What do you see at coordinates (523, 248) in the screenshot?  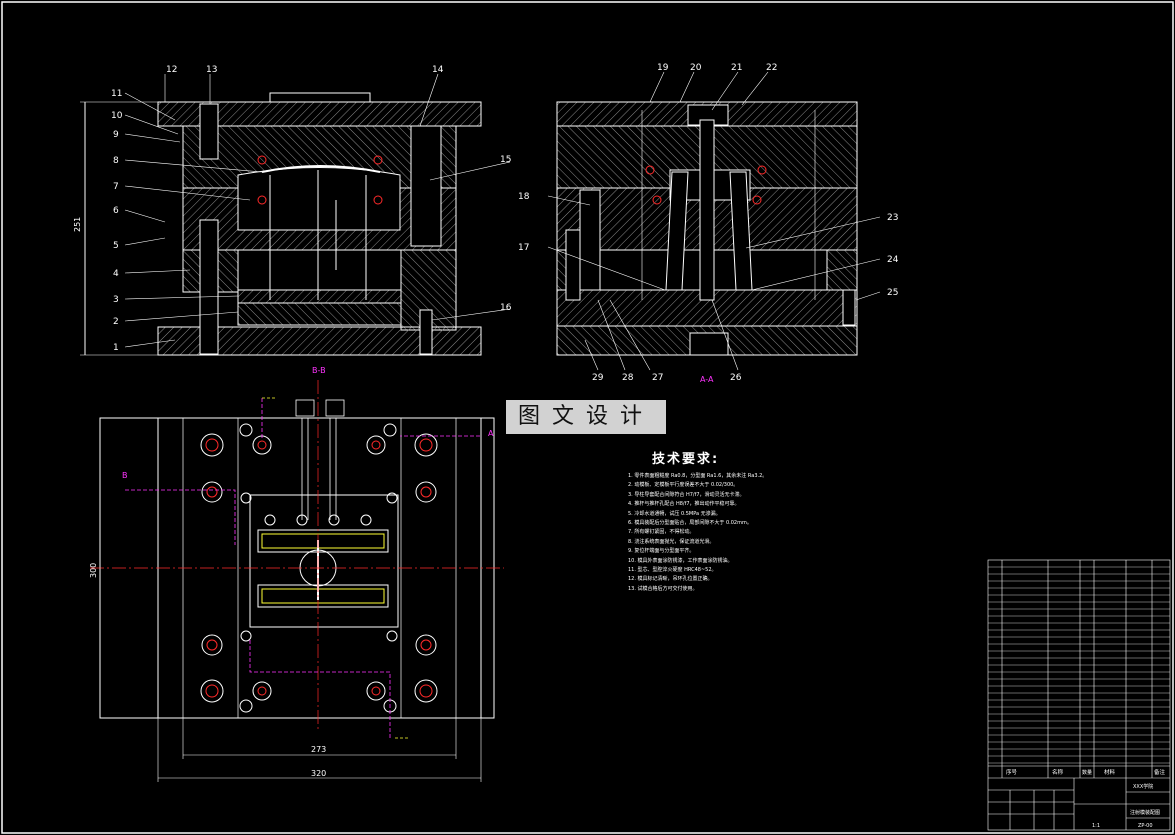 I see `callout-17: 17` at bounding box center [523, 248].